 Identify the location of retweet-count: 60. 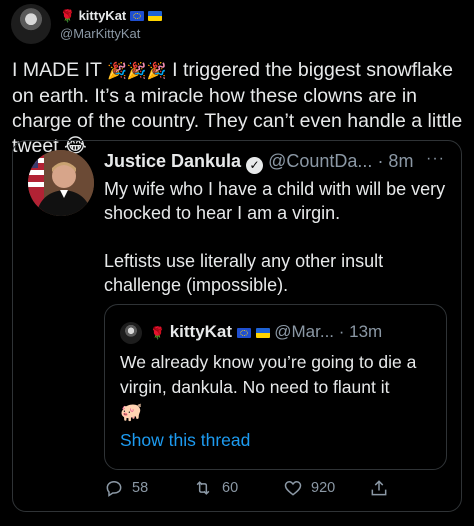
(230, 488).